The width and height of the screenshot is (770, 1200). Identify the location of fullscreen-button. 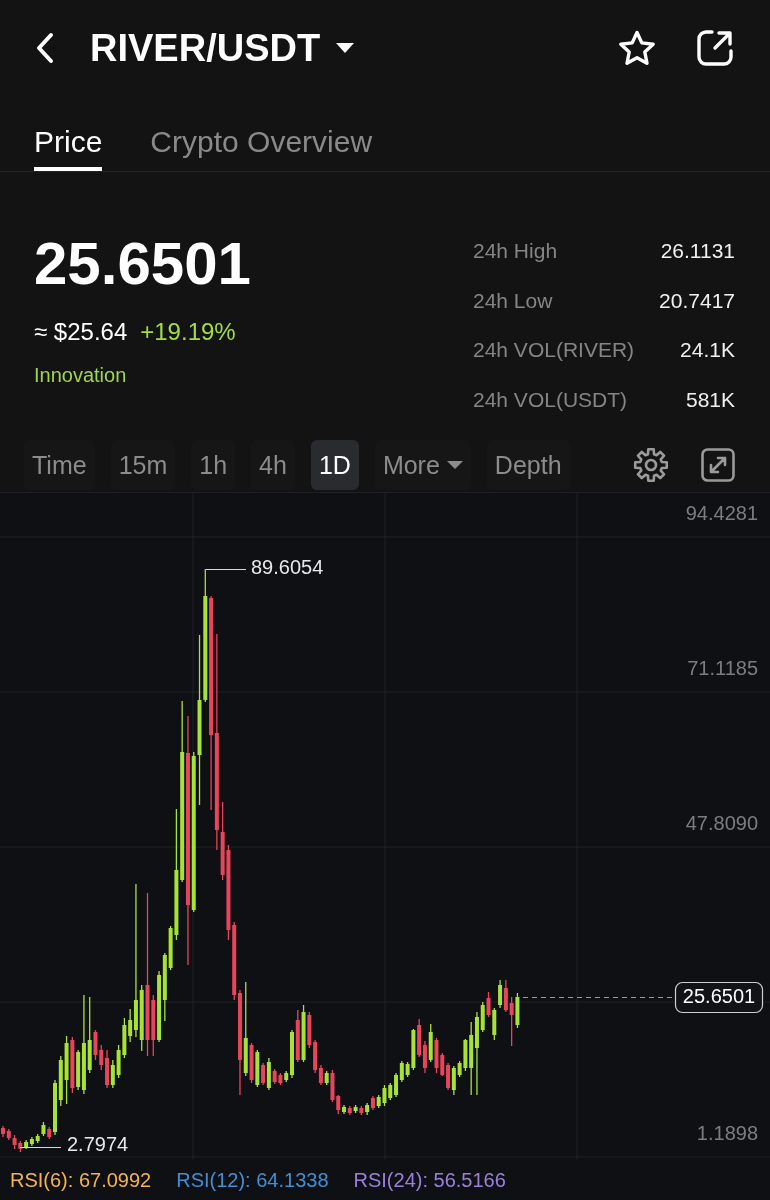
(718, 465).